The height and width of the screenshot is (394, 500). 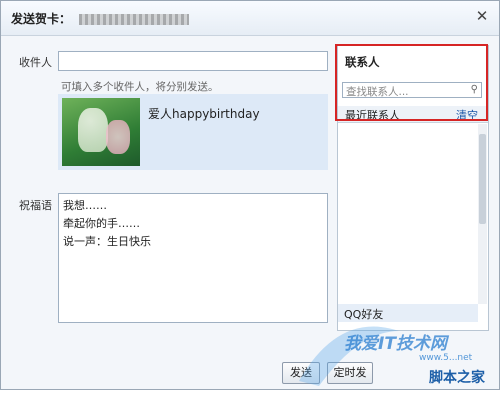 What do you see at coordinates (408, 313) in the screenshot?
I see `qq-friends-group: QQ好友` at bounding box center [408, 313].